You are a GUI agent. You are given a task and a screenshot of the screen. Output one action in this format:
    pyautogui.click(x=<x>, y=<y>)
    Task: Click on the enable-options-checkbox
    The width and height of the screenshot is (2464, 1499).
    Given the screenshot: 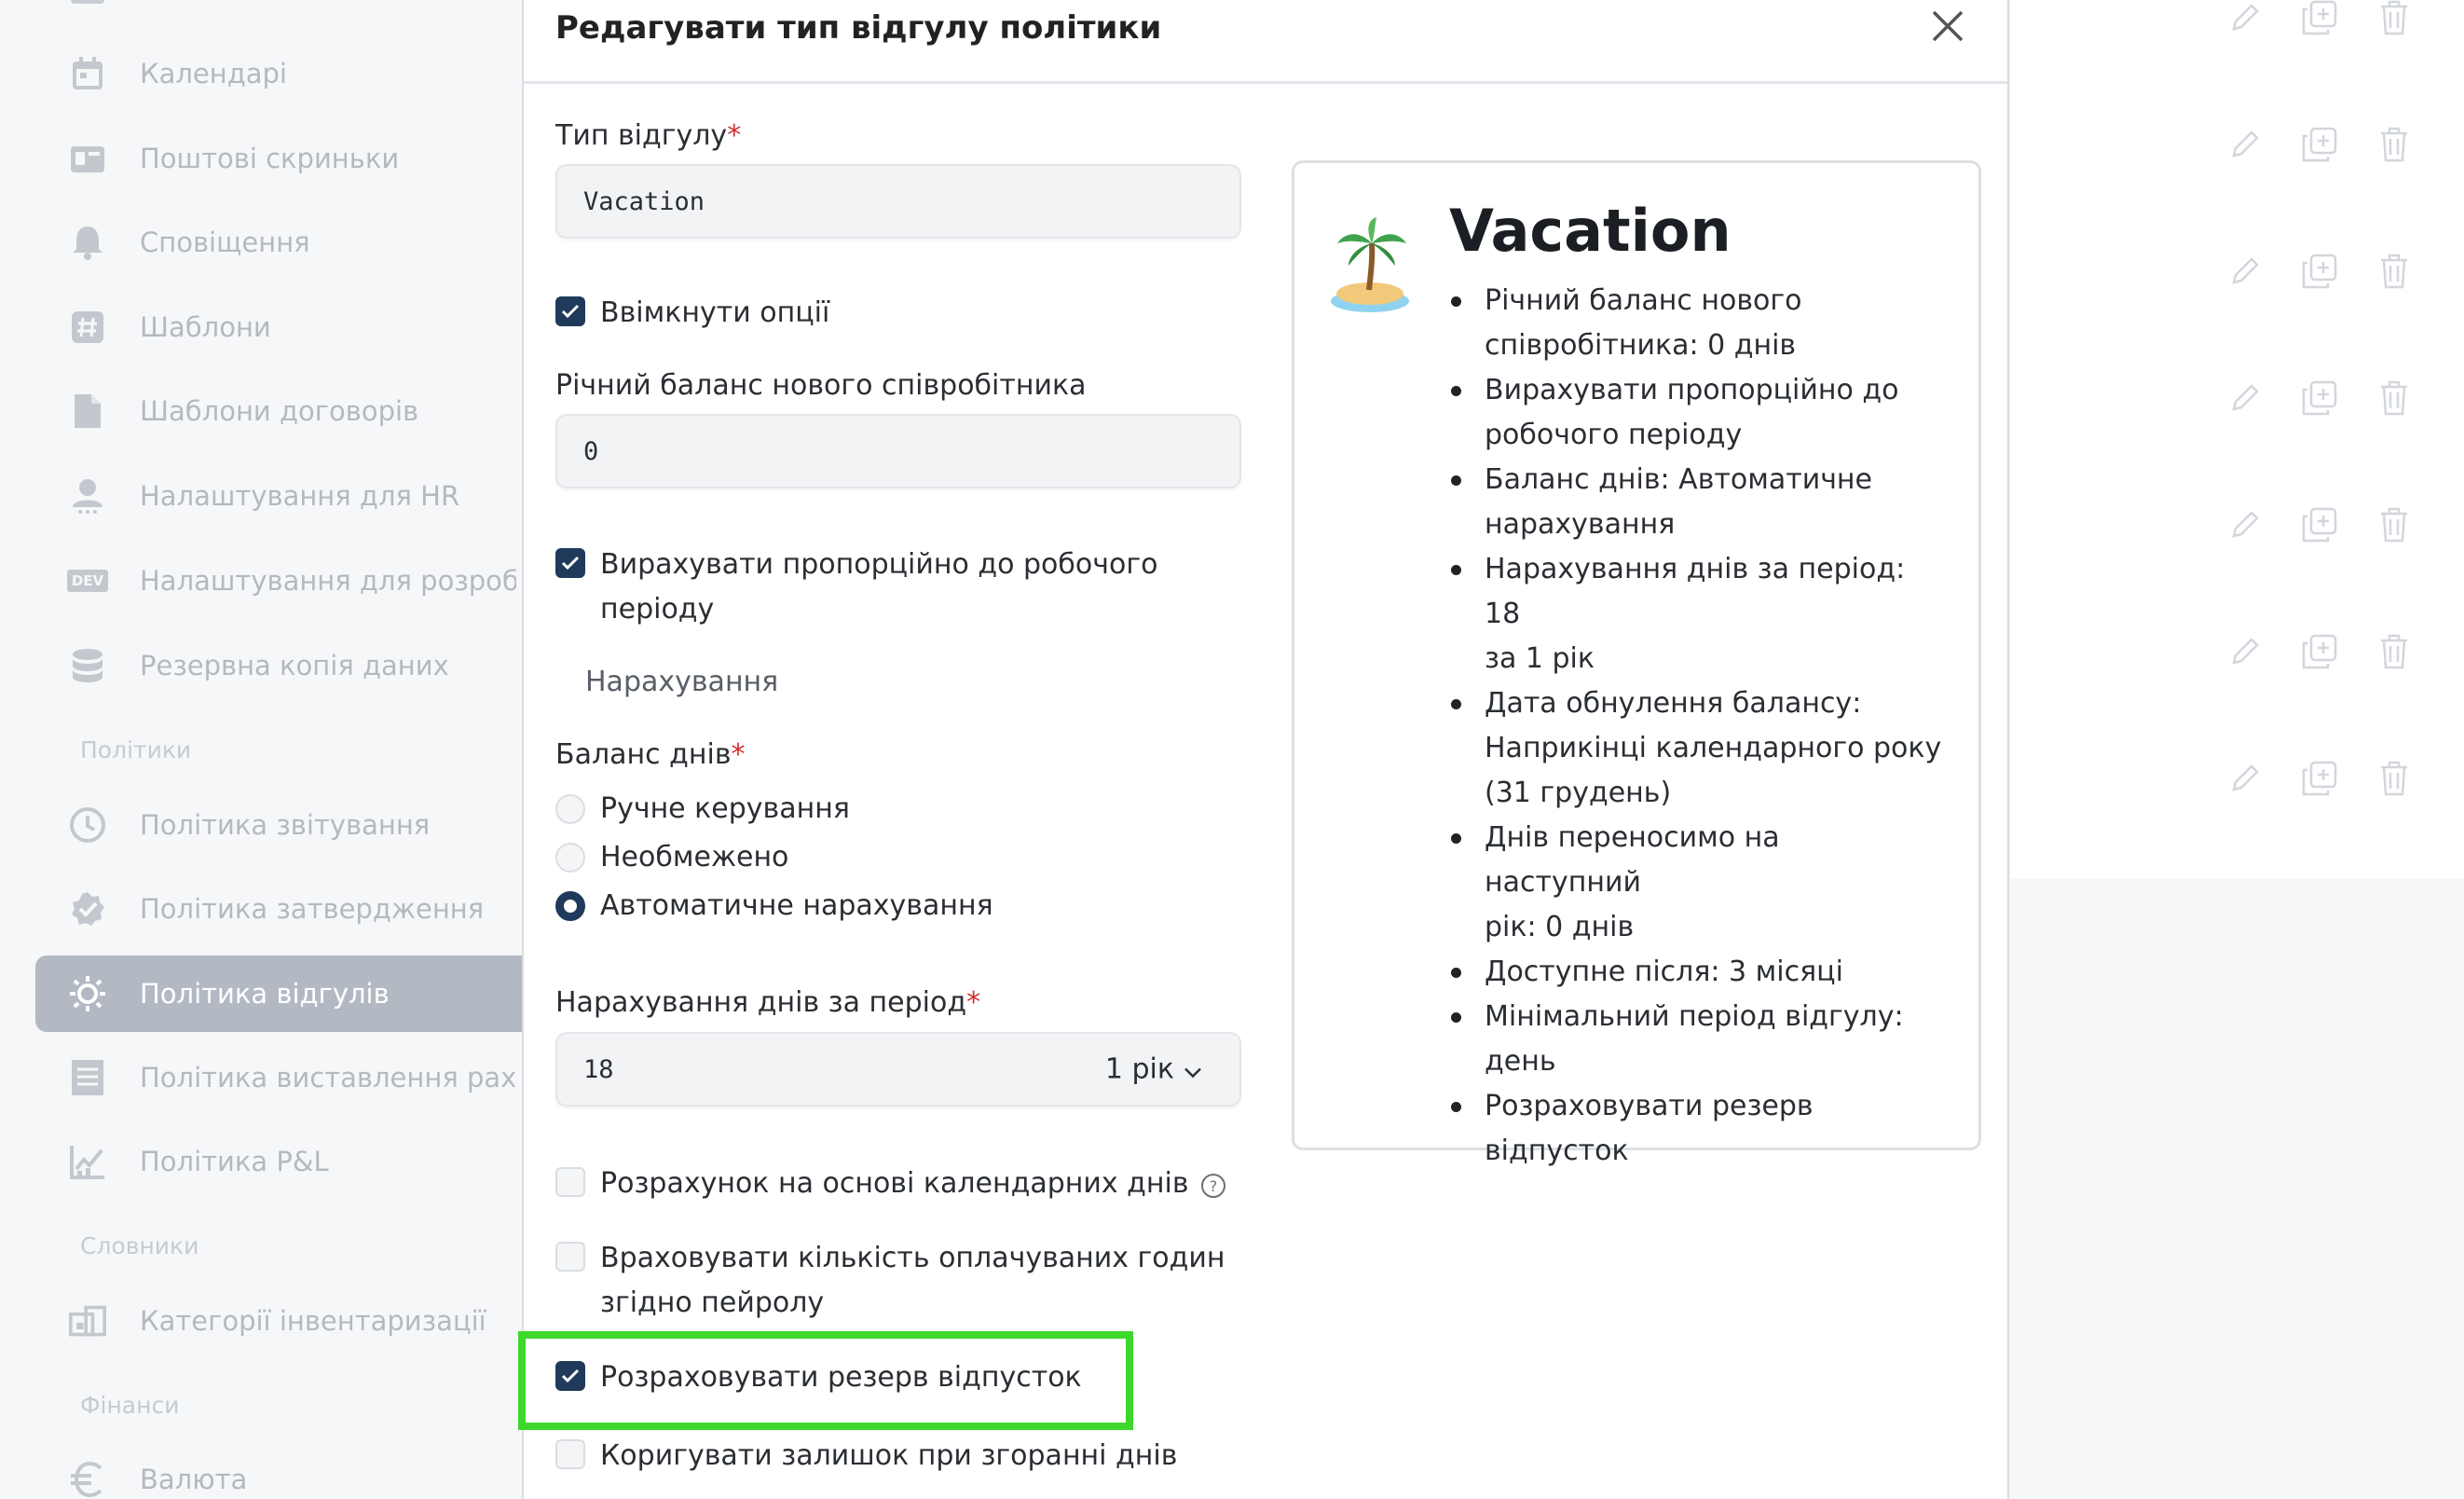 What is the action you would take?
    pyautogui.click(x=570, y=311)
    